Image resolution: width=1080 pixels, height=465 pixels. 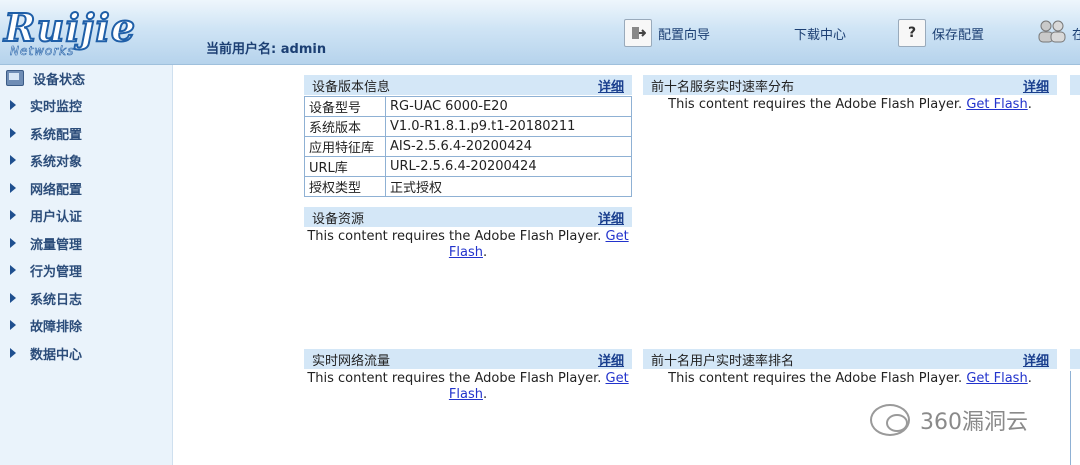 I want to click on sidebar-item-label: 行为管理, so click(x=56, y=272).